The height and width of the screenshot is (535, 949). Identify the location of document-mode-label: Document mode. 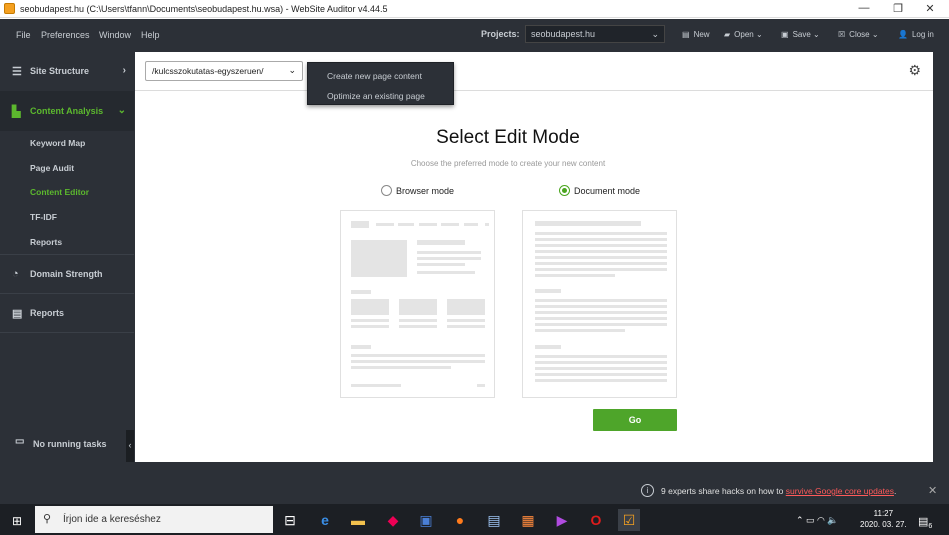
(607, 191).